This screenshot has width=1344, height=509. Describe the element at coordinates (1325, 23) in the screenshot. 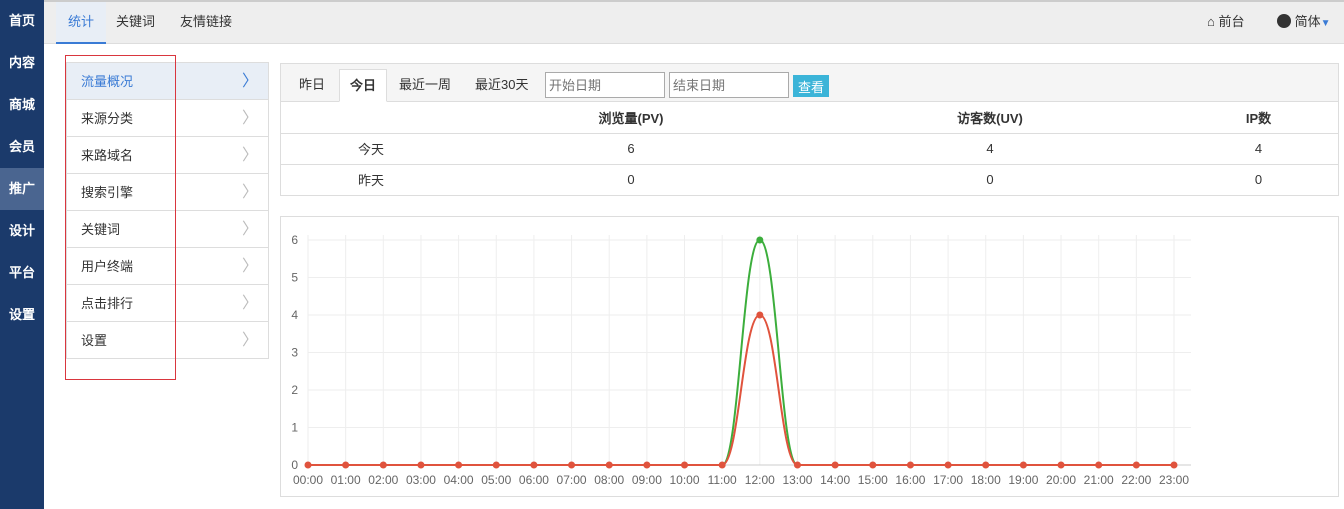

I see `caret-down-icon: ▼` at that location.